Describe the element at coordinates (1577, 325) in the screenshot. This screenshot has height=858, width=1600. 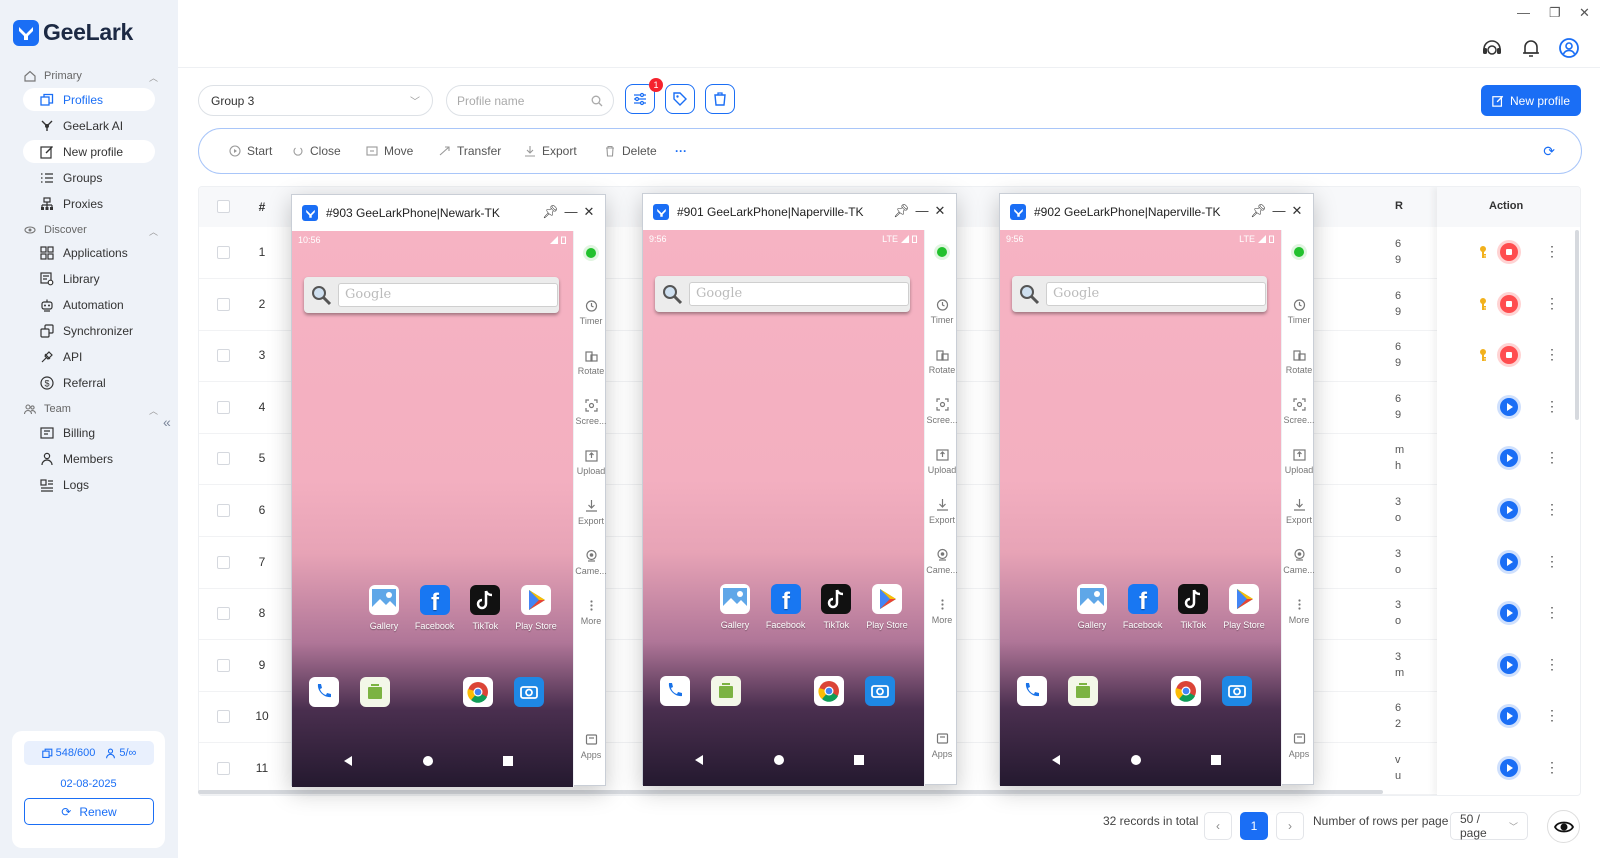
I see `vertical-scrollbar` at that location.